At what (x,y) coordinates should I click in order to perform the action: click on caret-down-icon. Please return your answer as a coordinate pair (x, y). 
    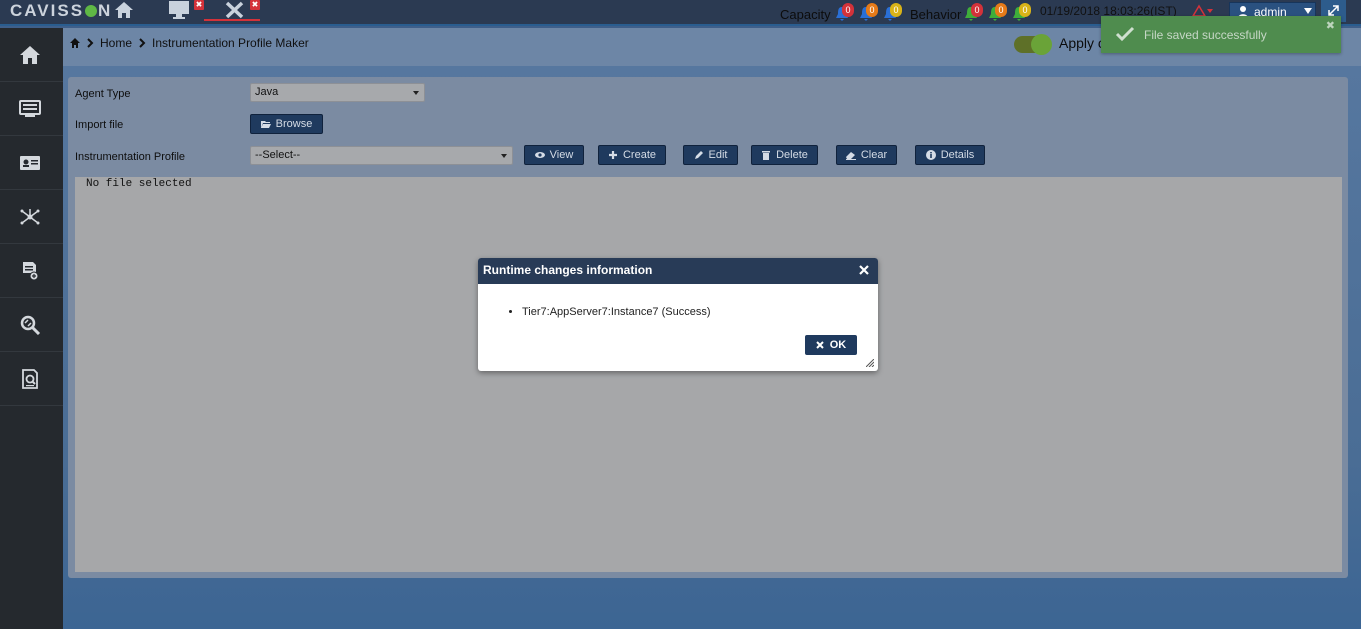
    Looking at the image, I should click on (1308, 11).